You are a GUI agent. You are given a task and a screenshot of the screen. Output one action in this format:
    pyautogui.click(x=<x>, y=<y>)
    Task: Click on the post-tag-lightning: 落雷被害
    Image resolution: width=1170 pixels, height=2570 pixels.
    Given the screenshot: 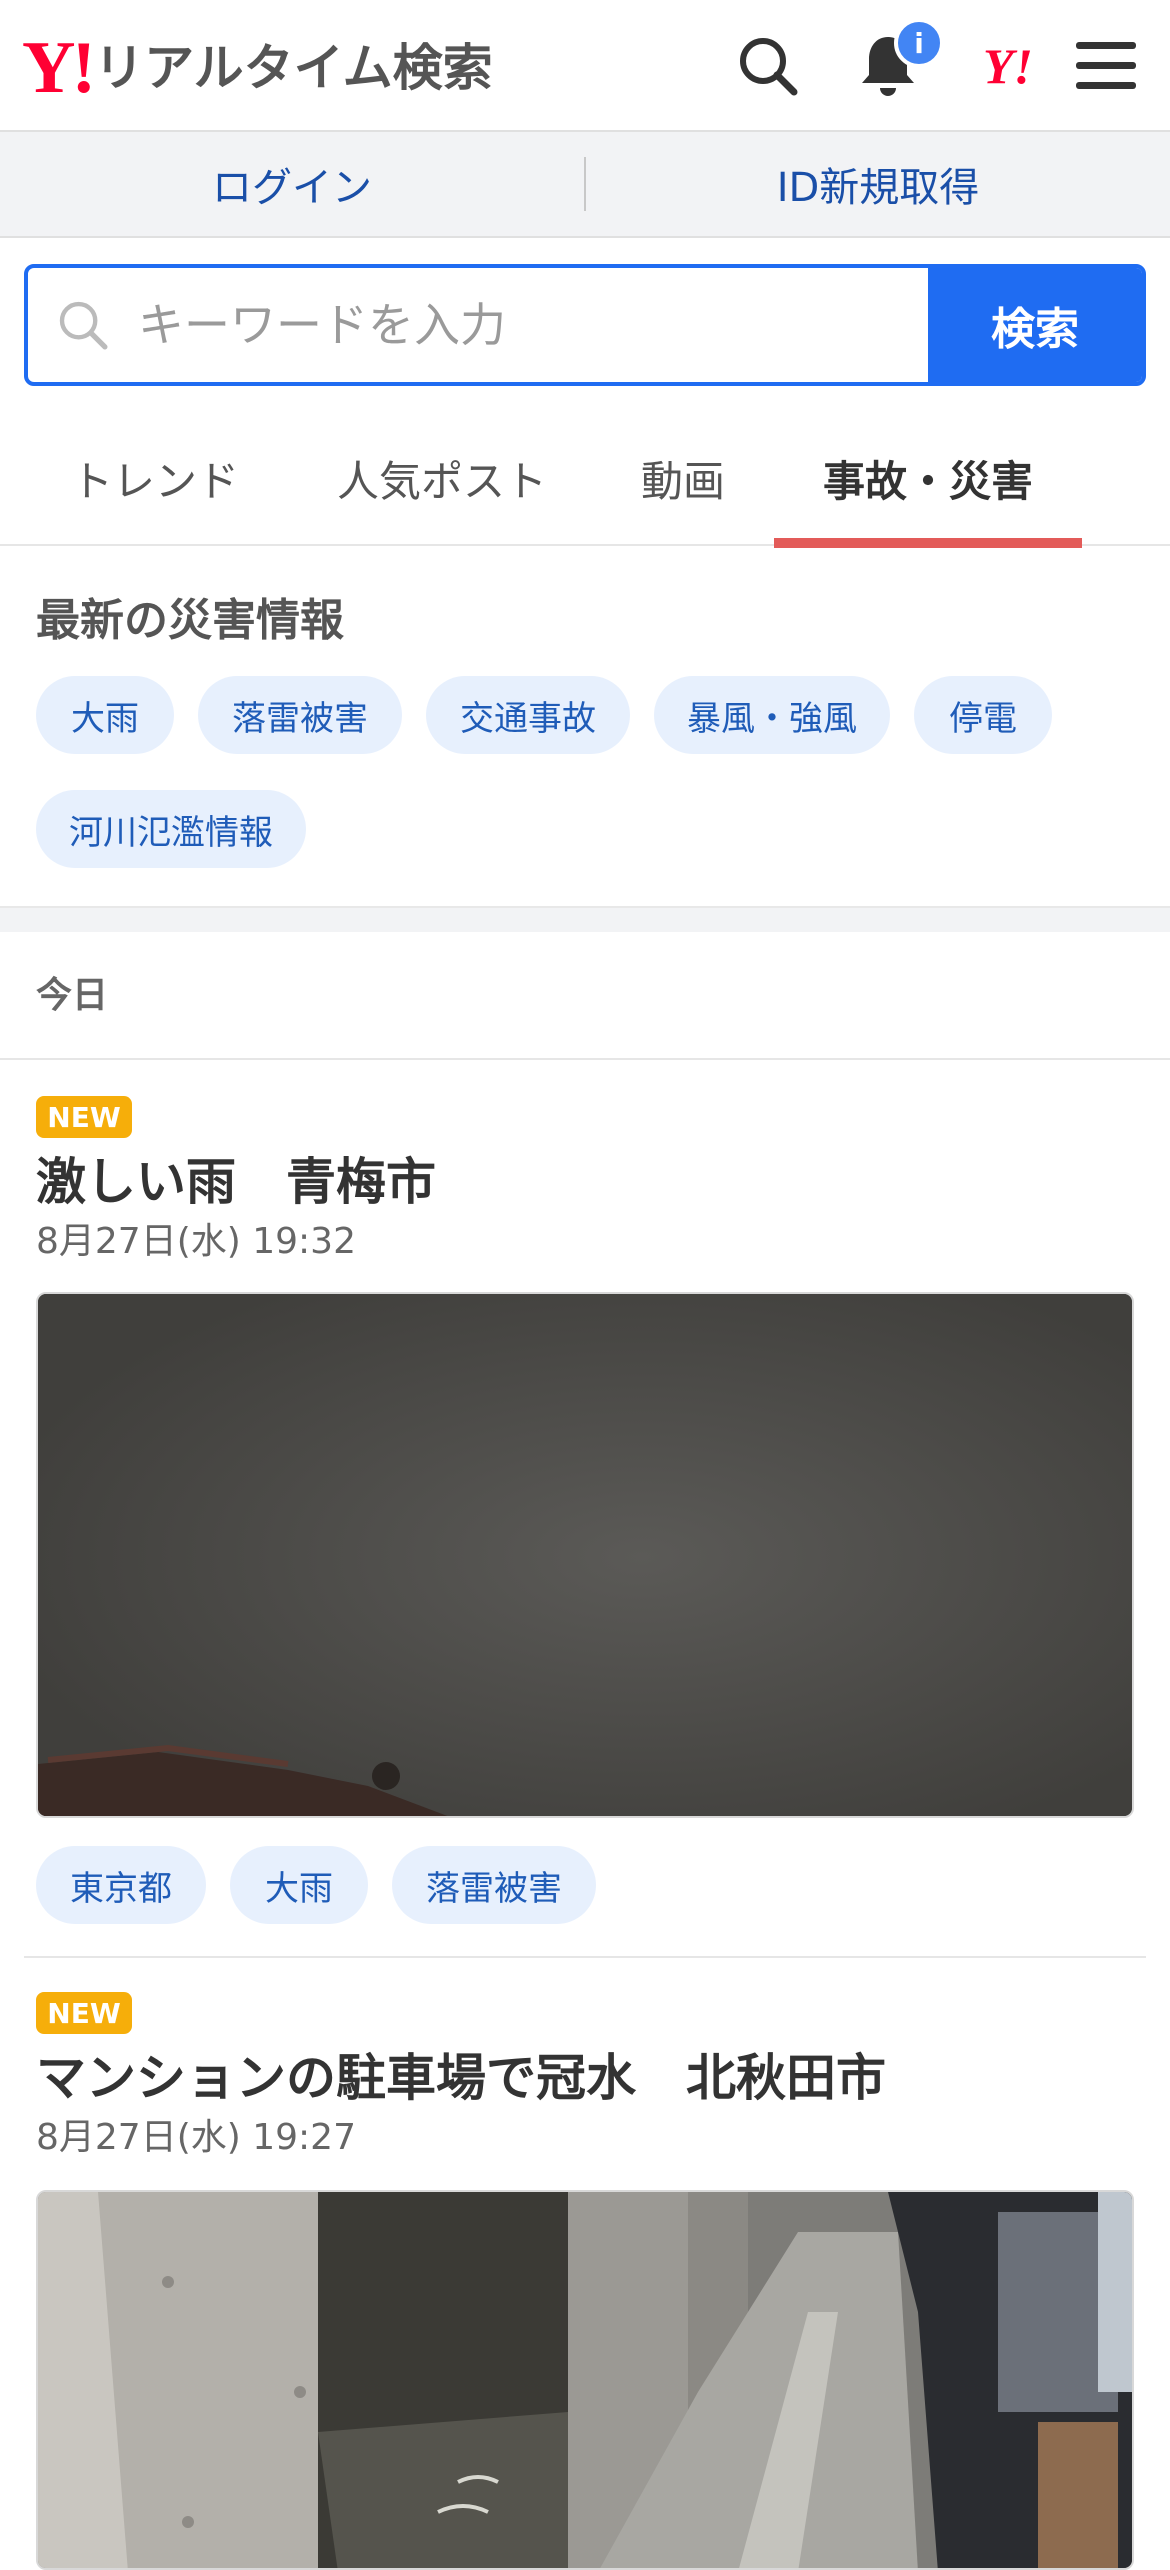 What is the action you would take?
    pyautogui.click(x=494, y=1885)
    